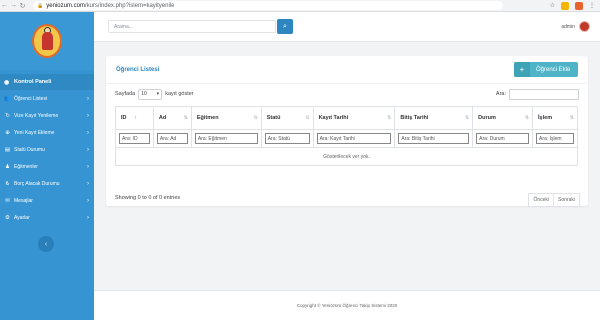 The width and height of the screenshot is (600, 320). Describe the element at coordinates (544, 94) in the screenshot. I see `table-search-input` at that location.